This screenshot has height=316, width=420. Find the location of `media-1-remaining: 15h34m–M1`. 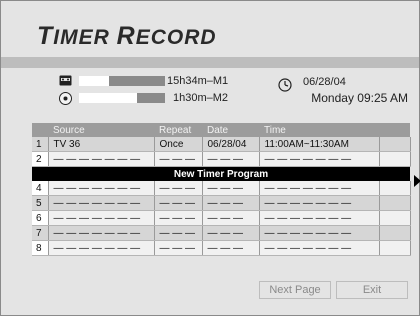

media-1-remaining: 15h34m–M1 is located at coordinates (198, 81).